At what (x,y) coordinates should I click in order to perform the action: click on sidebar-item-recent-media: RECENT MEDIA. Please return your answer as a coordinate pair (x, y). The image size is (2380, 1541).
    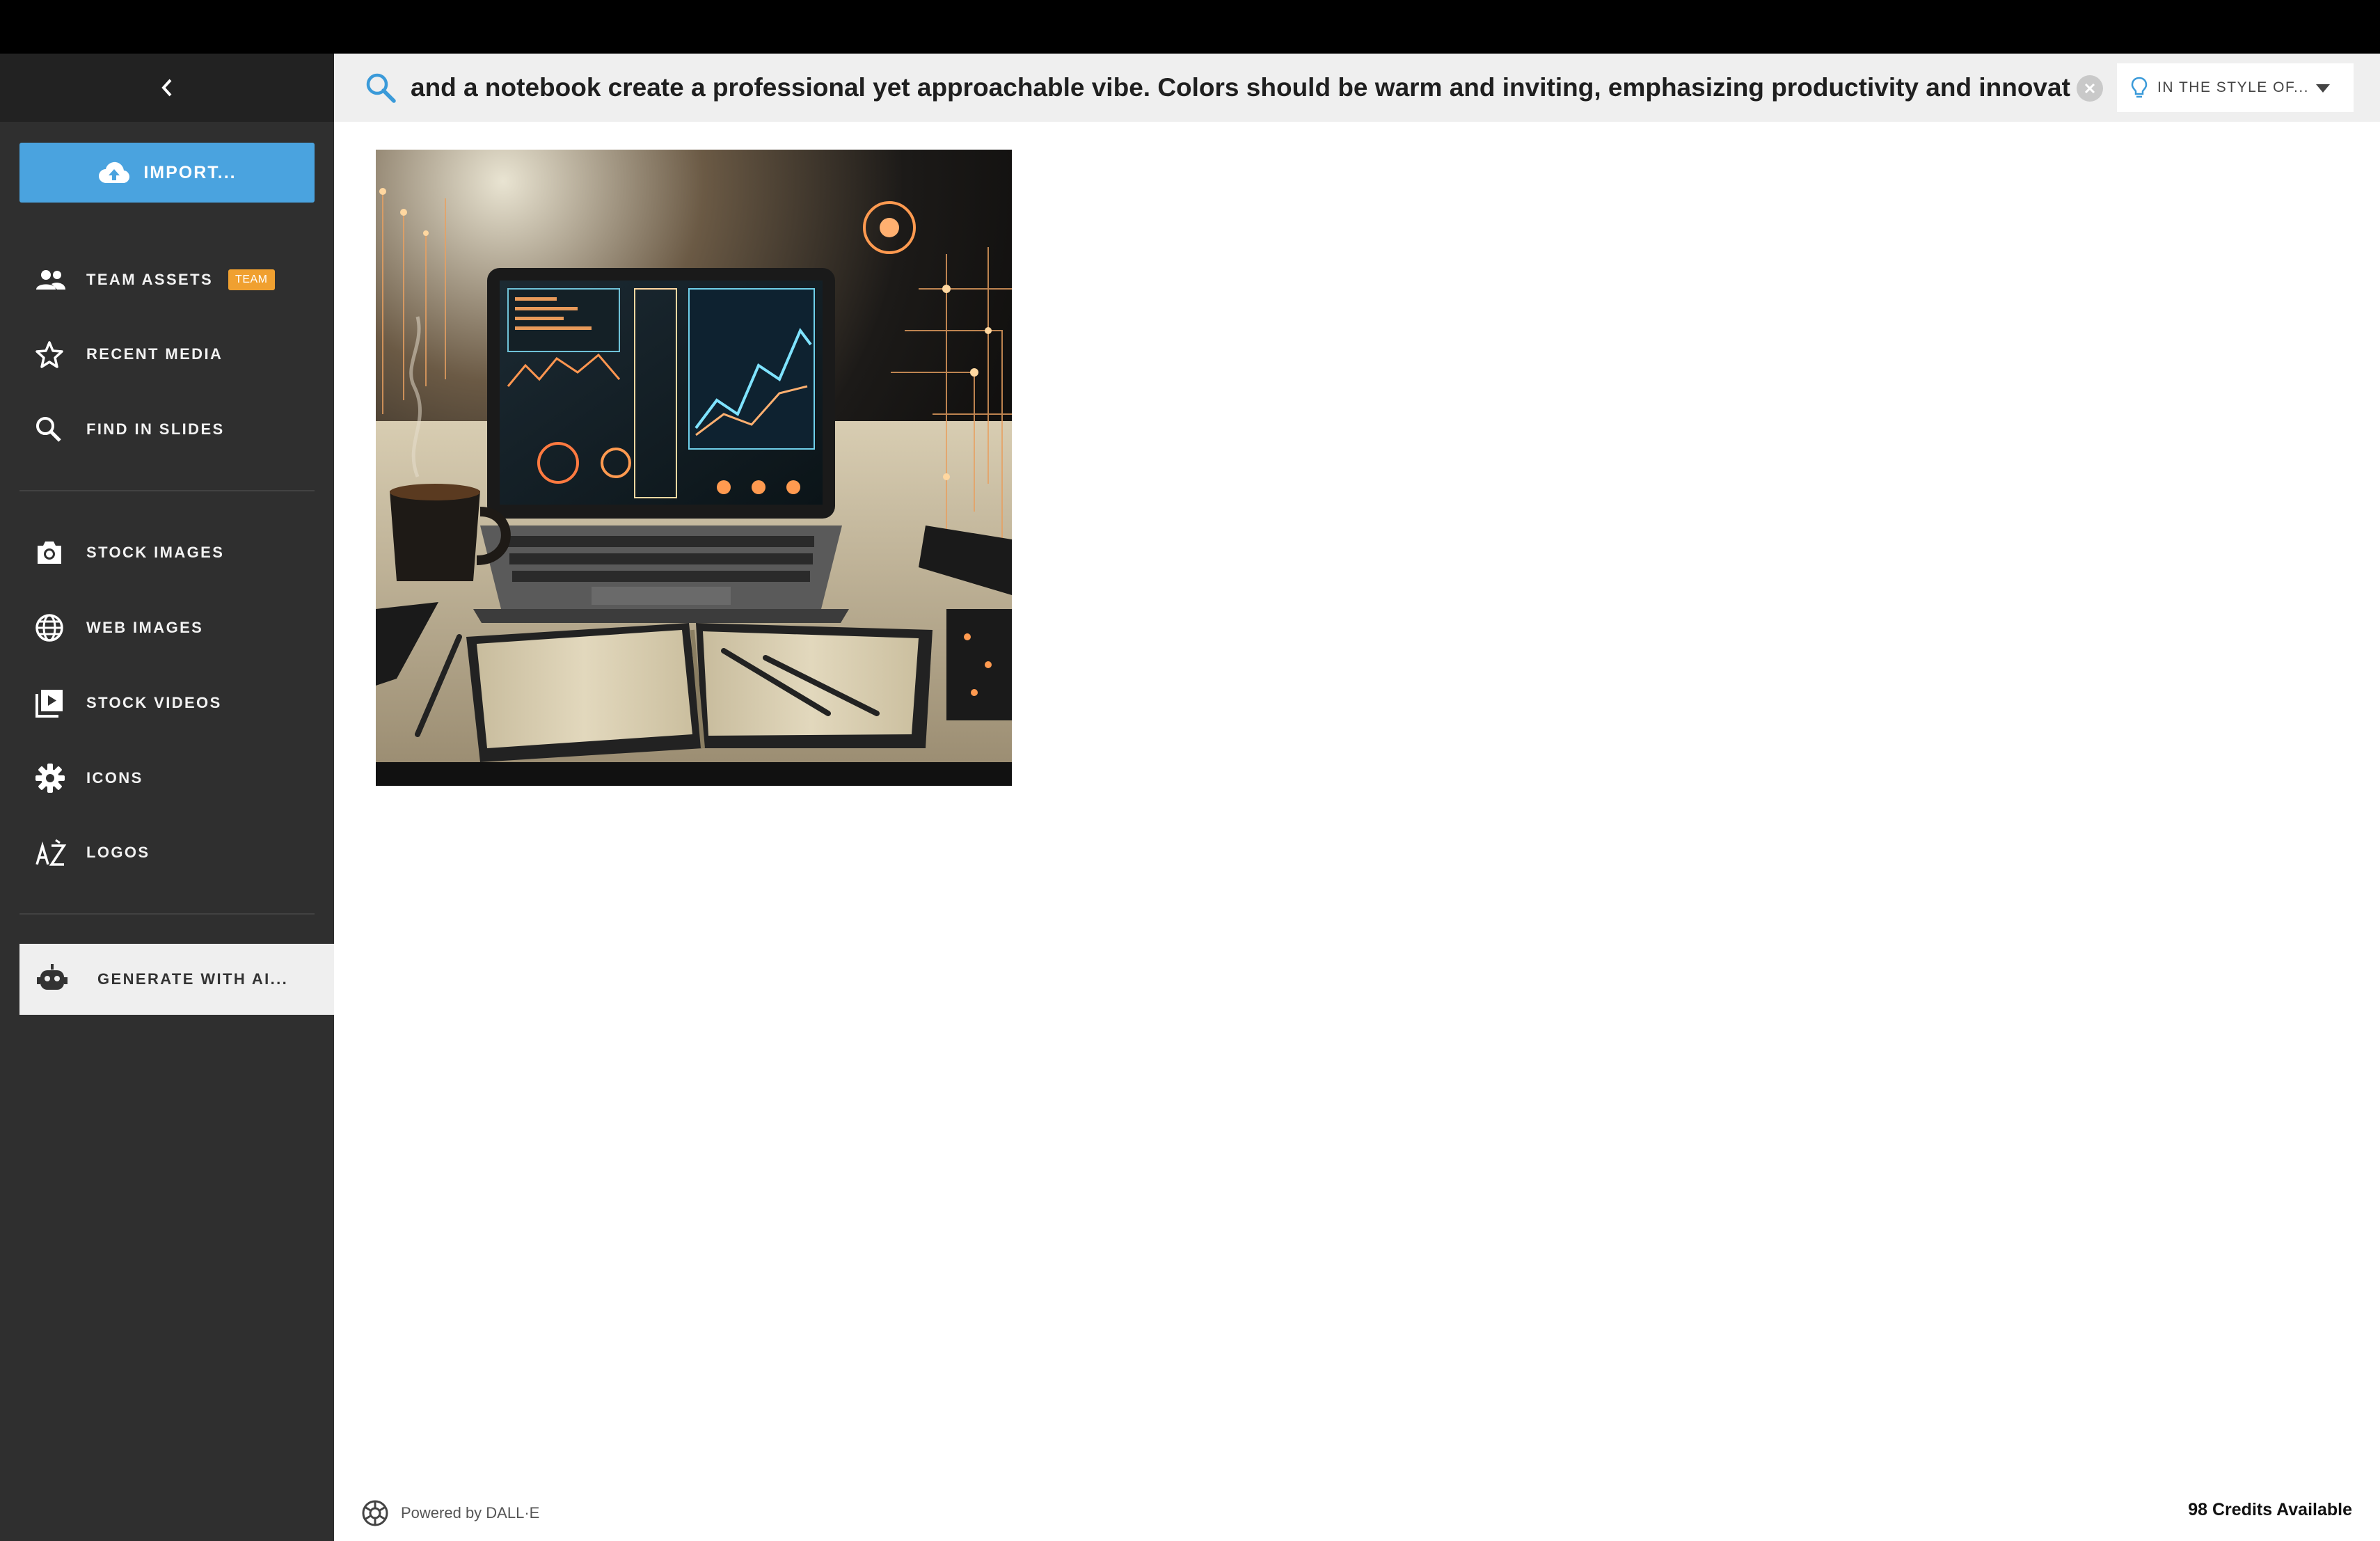
    Looking at the image, I should click on (167, 354).